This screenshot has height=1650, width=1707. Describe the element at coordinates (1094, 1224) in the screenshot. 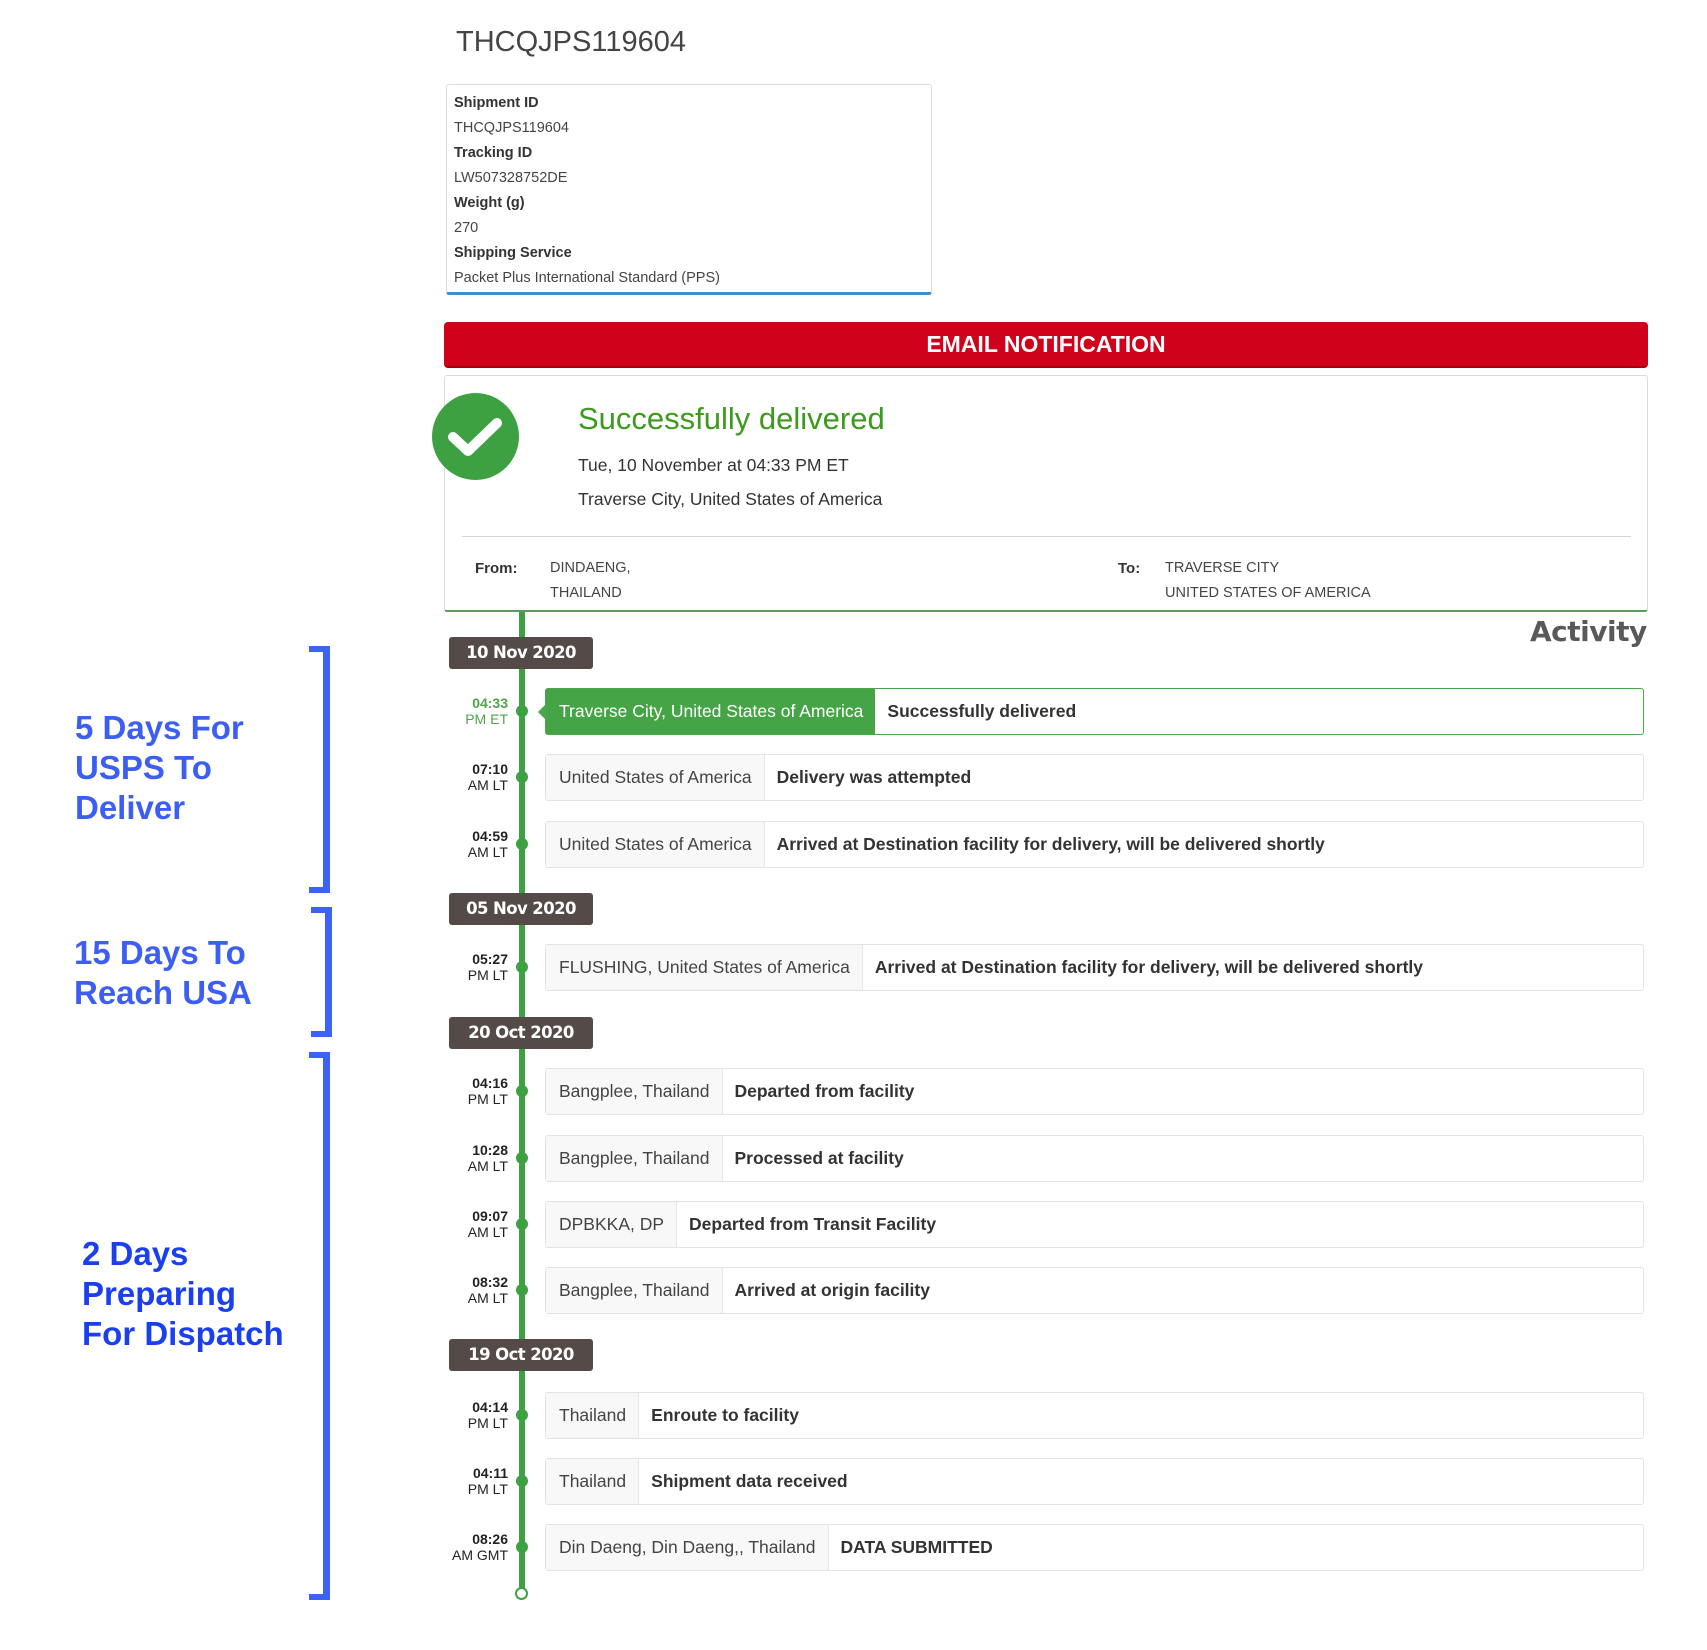

I see `activity-event-row: DPBKKA, DP Departed from Transit Facility` at that location.